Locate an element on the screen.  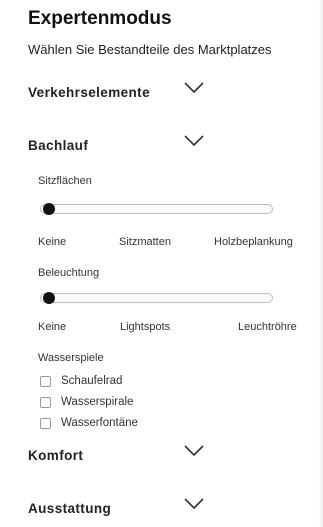
panel-edge is located at coordinates (321, 263).